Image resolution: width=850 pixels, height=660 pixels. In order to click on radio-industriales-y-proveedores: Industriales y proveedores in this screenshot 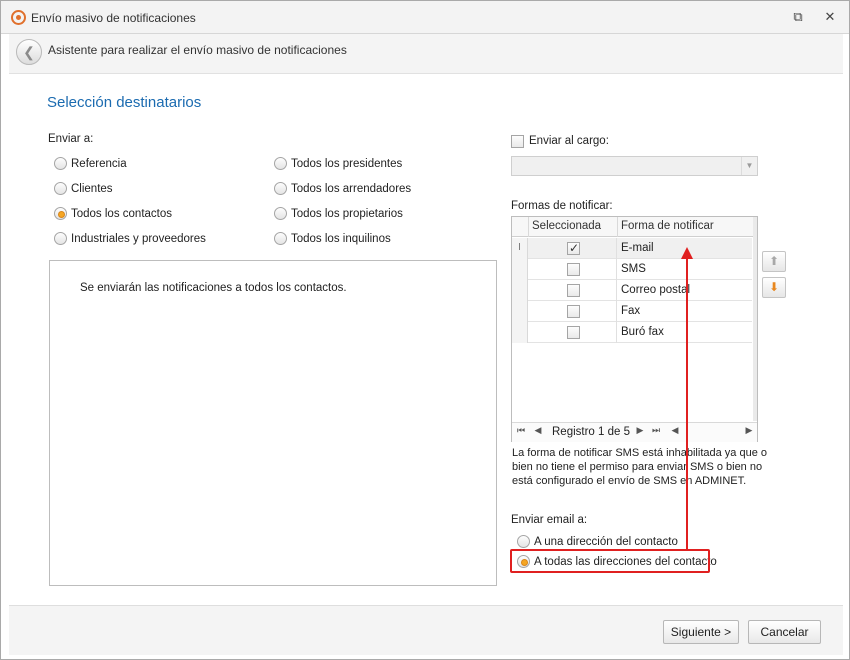, I will do `click(130, 238)`.